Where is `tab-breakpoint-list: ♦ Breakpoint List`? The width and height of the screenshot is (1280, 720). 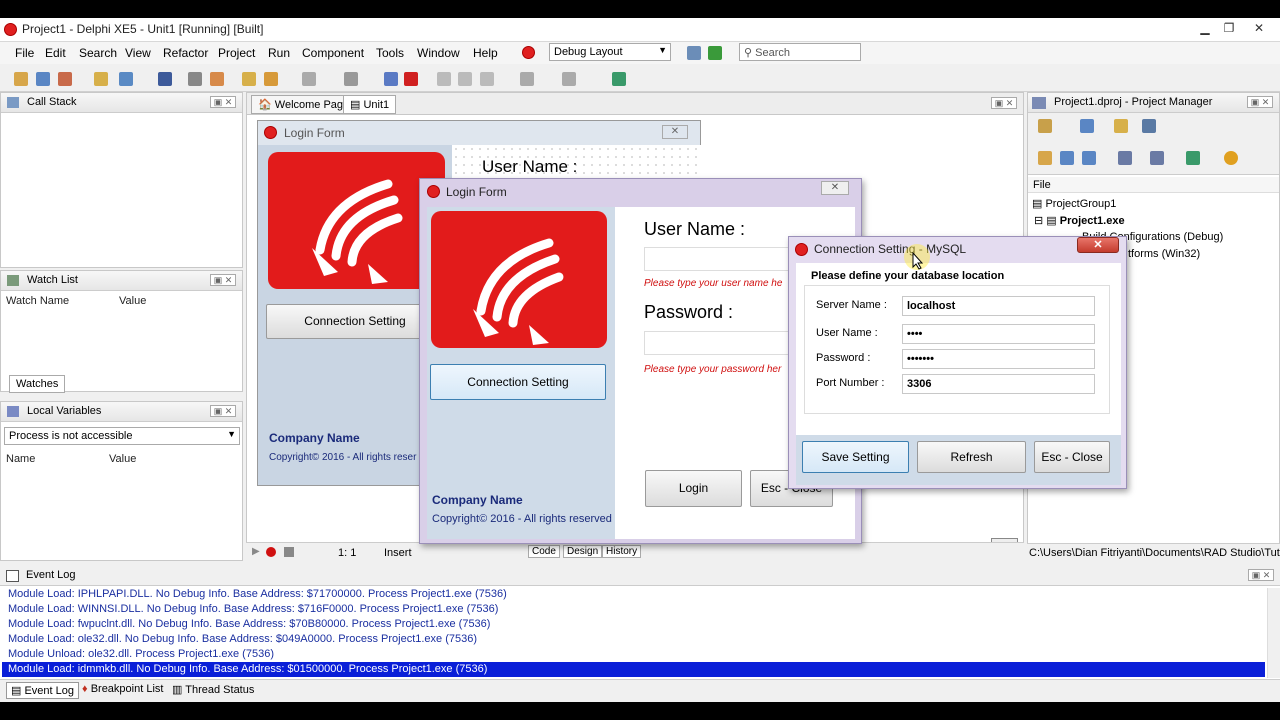
tab-breakpoint-list: ♦ Breakpoint List is located at coordinates (122, 689).